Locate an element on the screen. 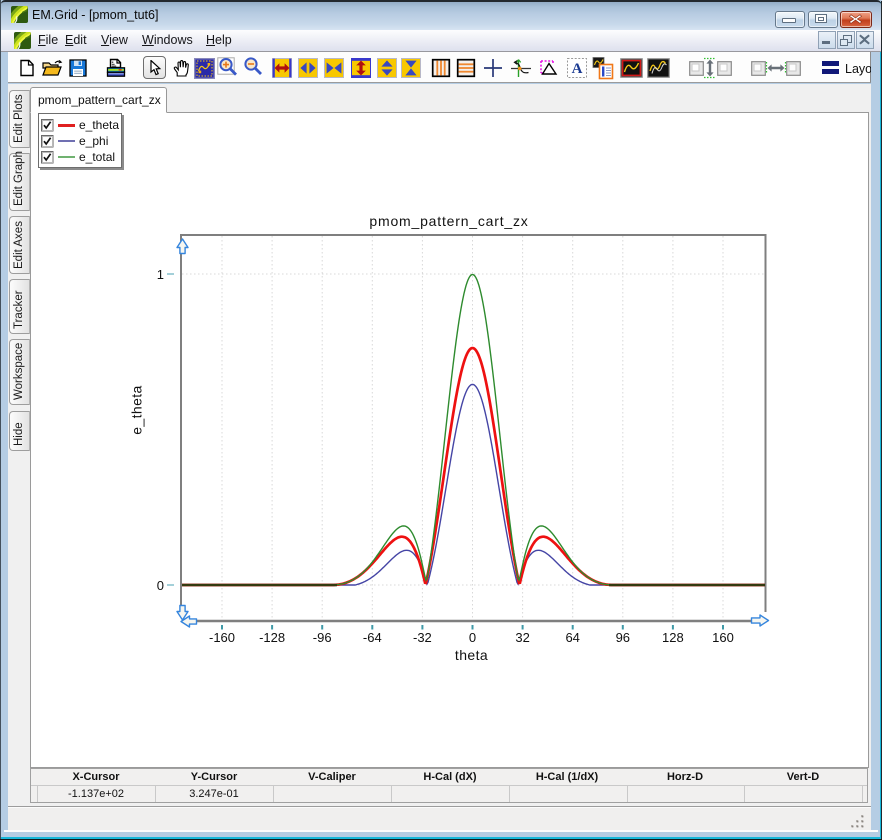 This screenshot has height=840, width=882. svg-text: 128 is located at coordinates (673, 637).